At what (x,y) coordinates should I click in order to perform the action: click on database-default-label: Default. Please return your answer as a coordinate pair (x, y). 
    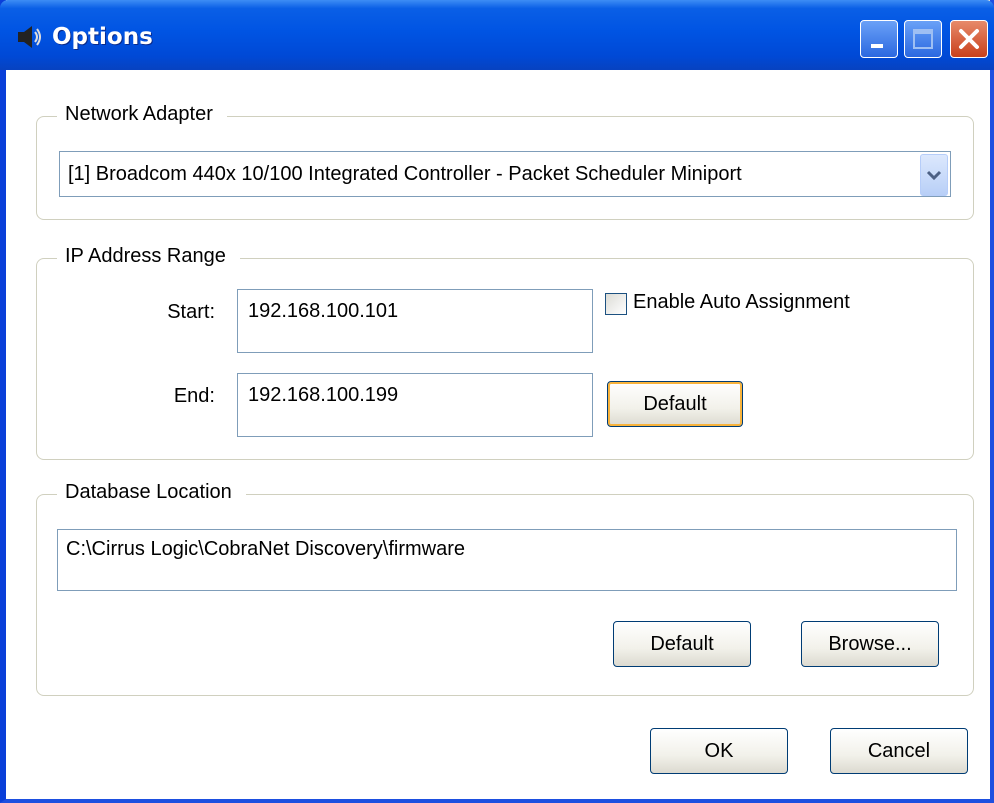
    Looking at the image, I should click on (682, 644).